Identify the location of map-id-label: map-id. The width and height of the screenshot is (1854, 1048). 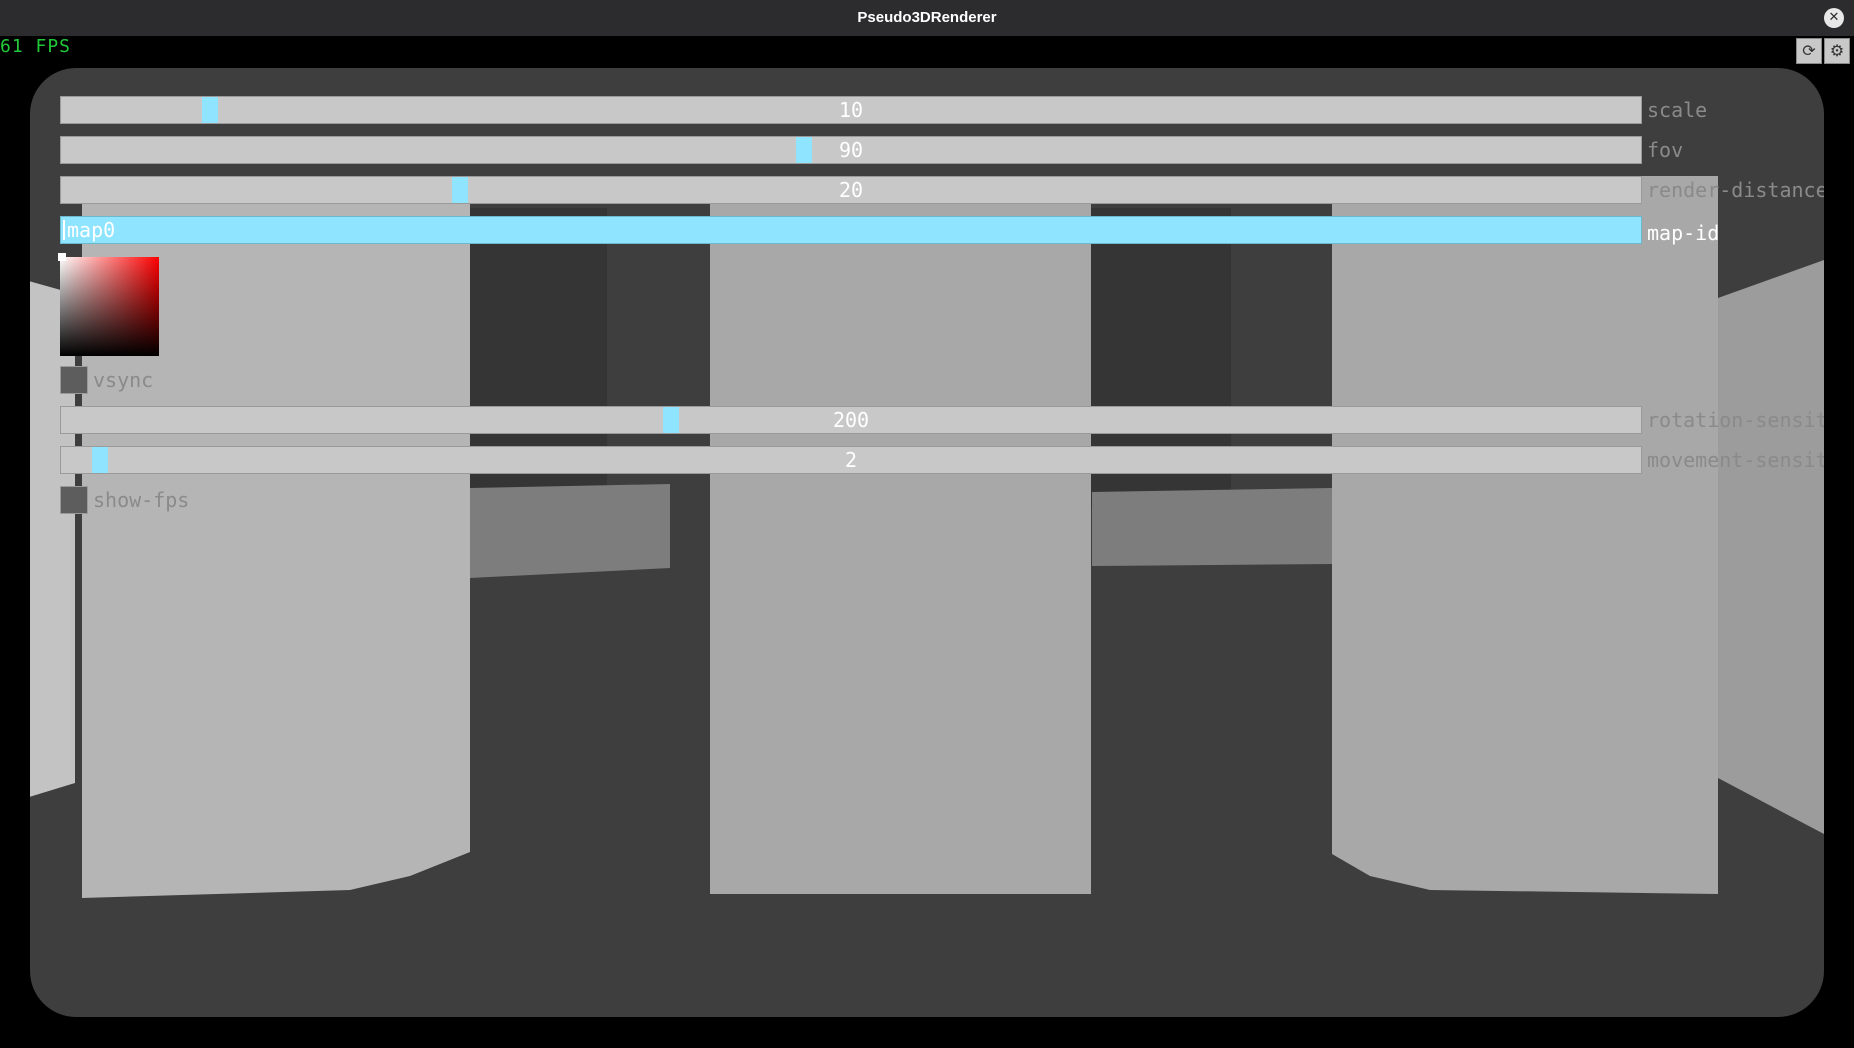
(1683, 233).